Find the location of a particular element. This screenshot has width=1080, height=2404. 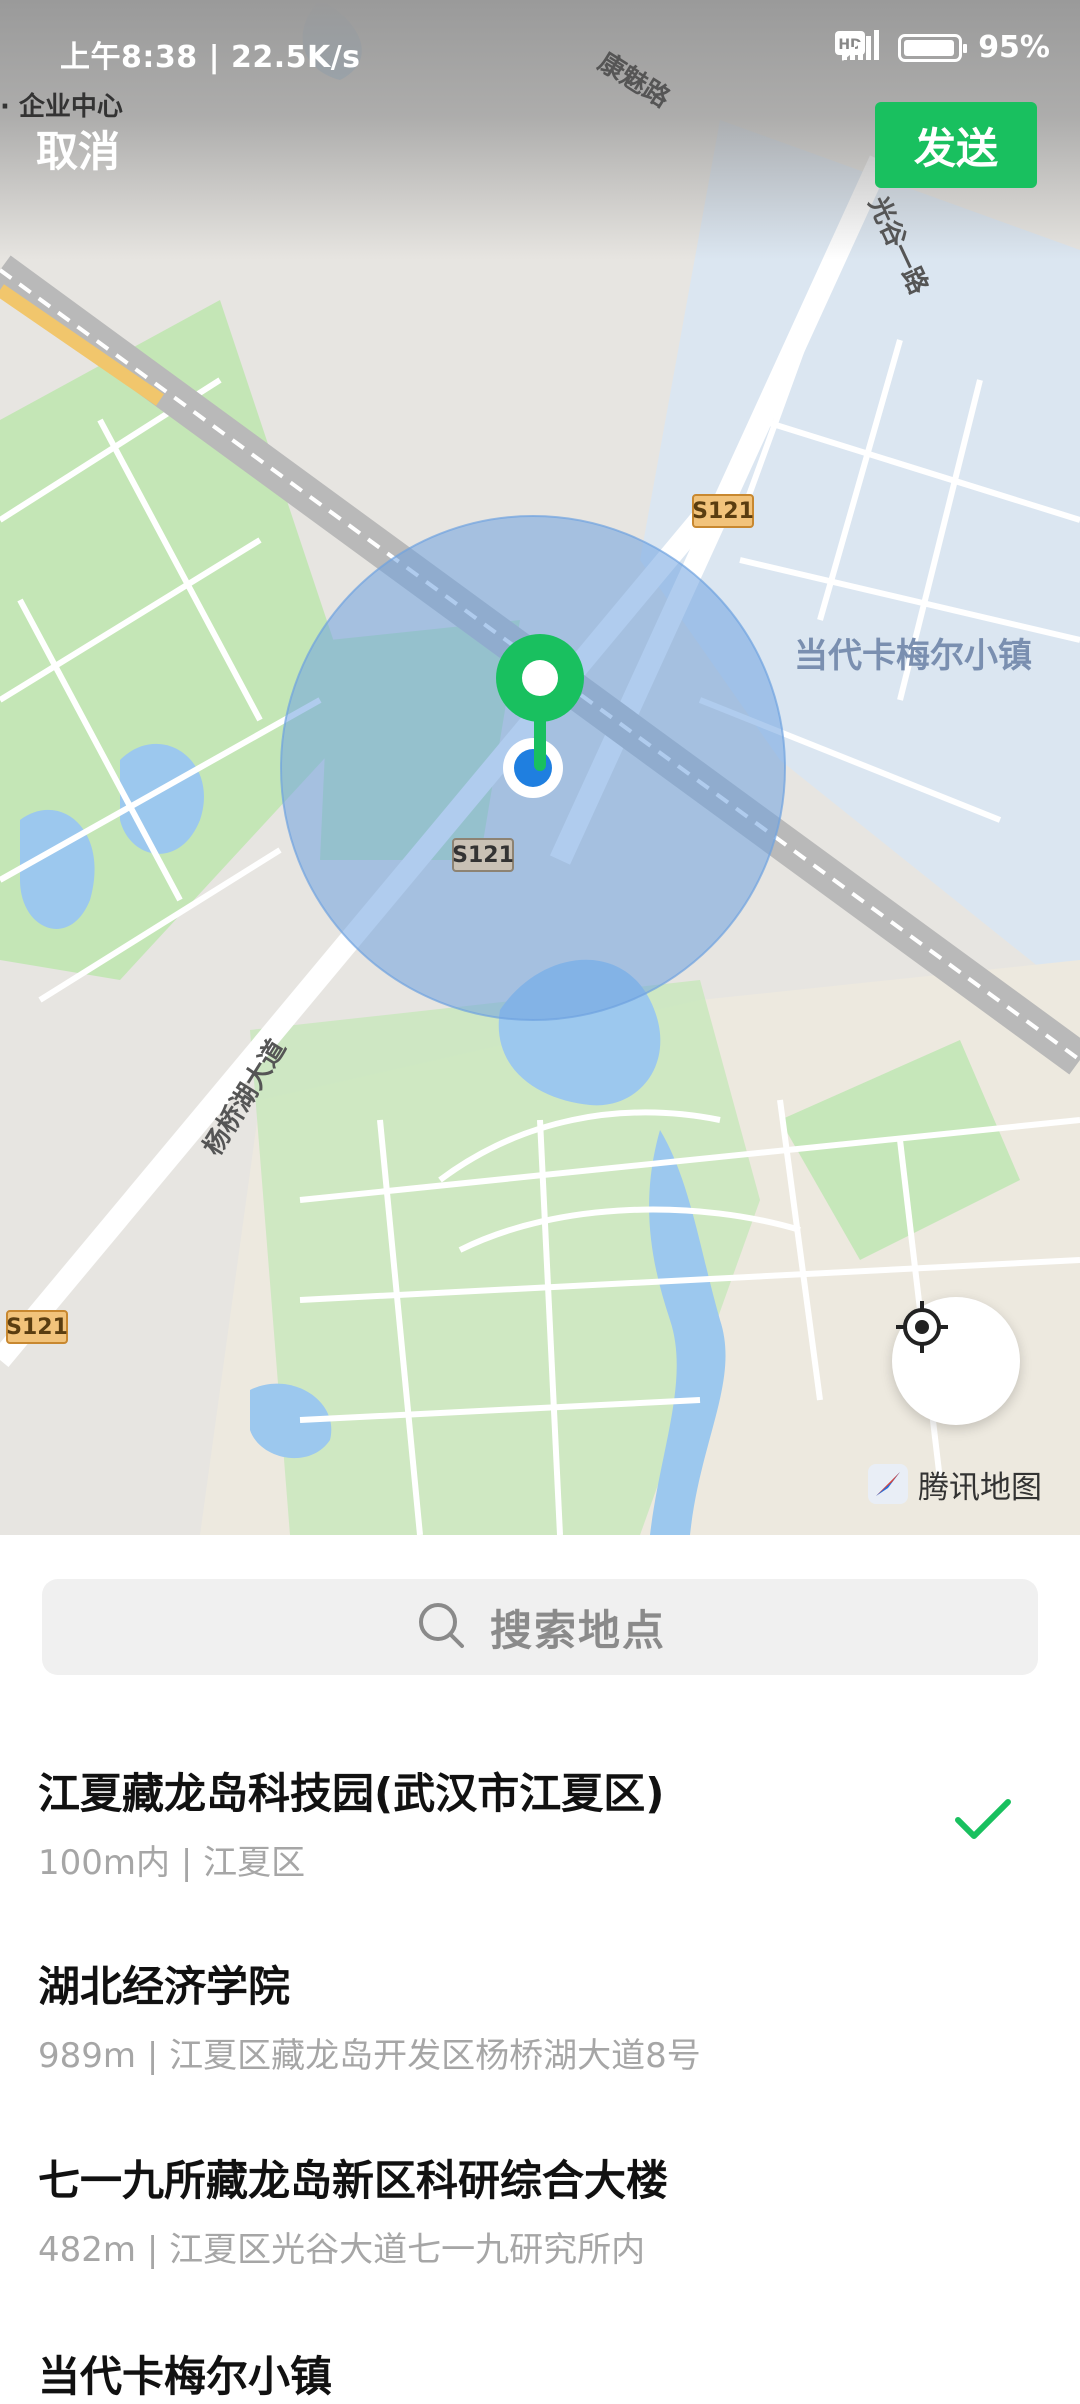

location-meta: 482m | 江夏区光谷大道七一九研究所内 is located at coordinates (342, 2250).